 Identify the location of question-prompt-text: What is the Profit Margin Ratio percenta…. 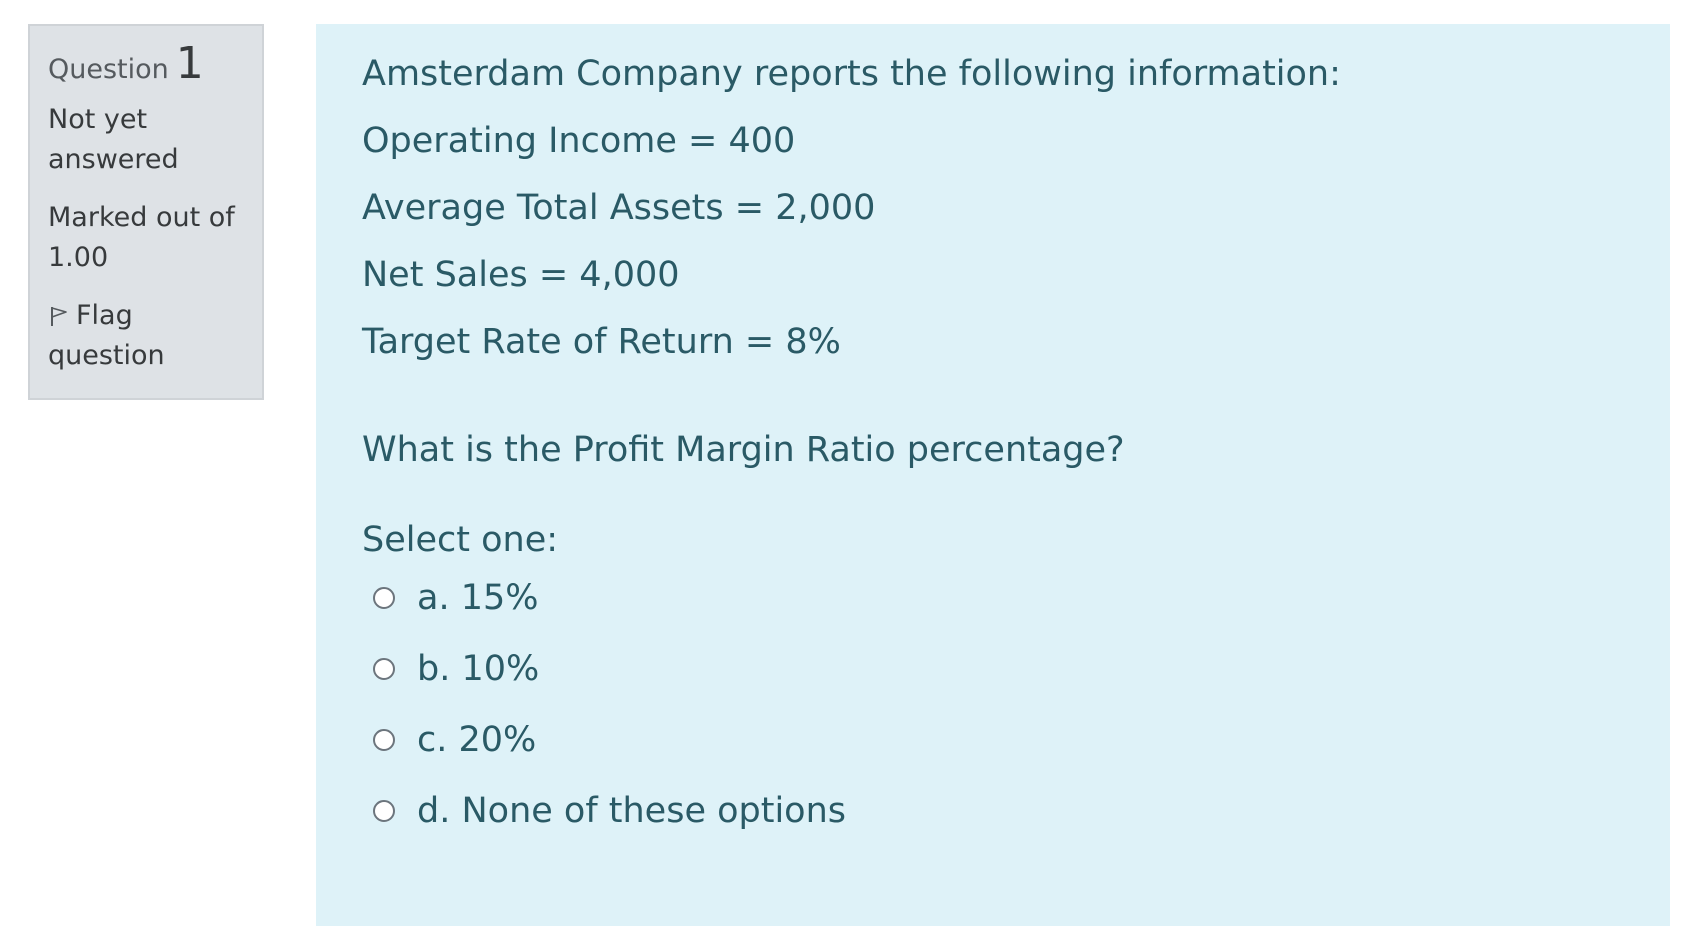
(743, 450).